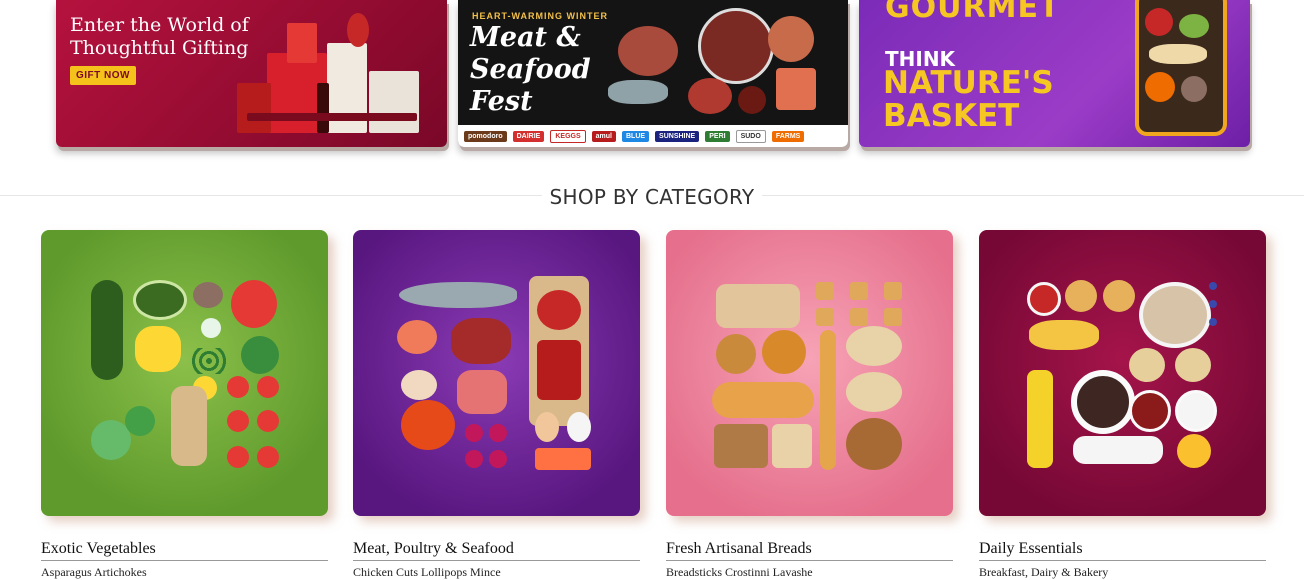 Image resolution: width=1304 pixels, height=580 pixels. What do you see at coordinates (968, 83) in the screenshot?
I see `natures-basket-line1: NATURE'S` at bounding box center [968, 83].